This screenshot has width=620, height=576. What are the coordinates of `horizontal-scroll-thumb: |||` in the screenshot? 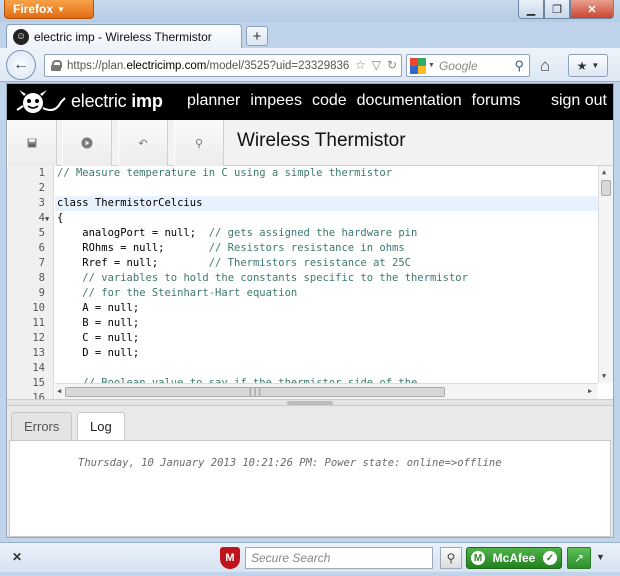 It's located at (255, 392).